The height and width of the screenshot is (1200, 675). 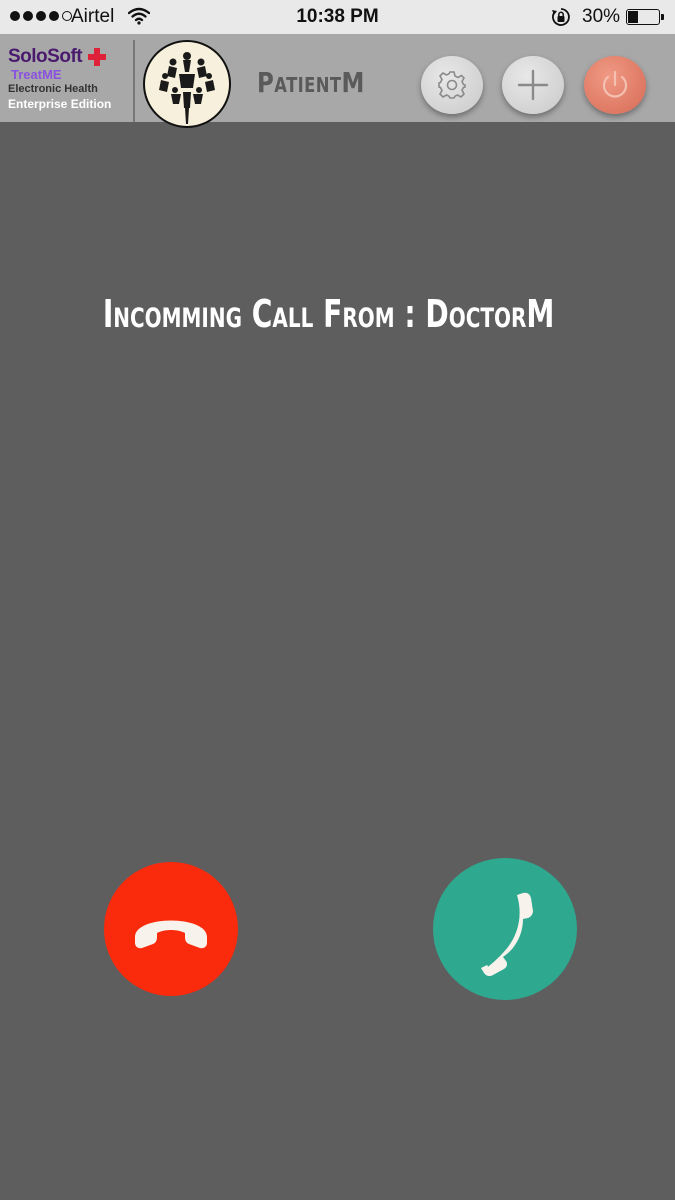 What do you see at coordinates (97, 57) in the screenshot?
I see `medical-cross-icon` at bounding box center [97, 57].